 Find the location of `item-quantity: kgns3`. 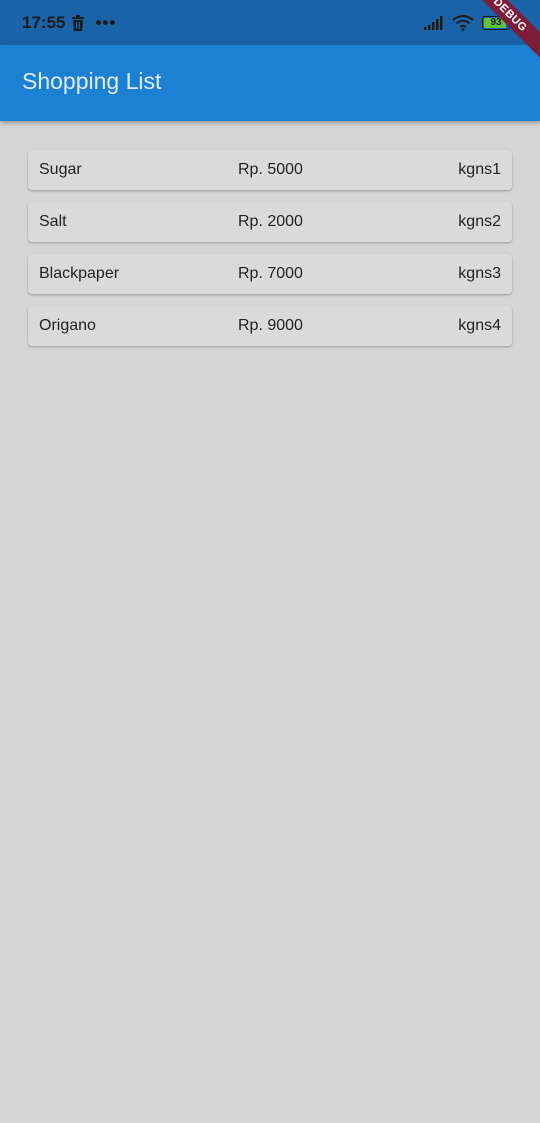

item-quantity: kgns3 is located at coordinates (479, 273).